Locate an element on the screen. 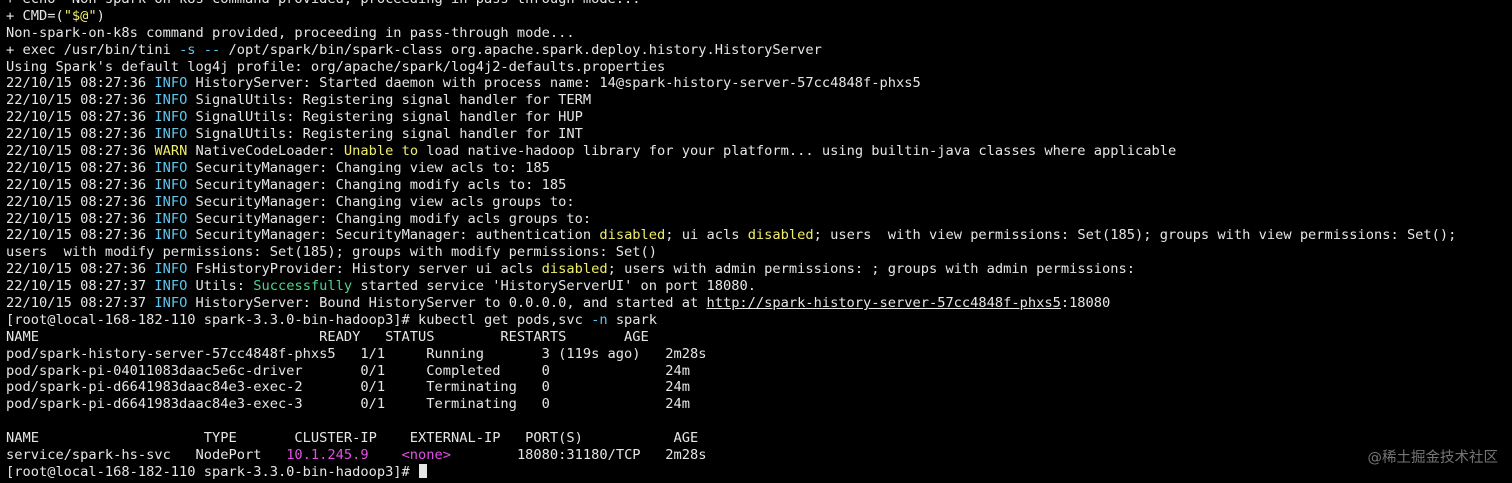 The image size is (1512, 483). terminal-text: 10.1.245.9 is located at coordinates (327, 455).